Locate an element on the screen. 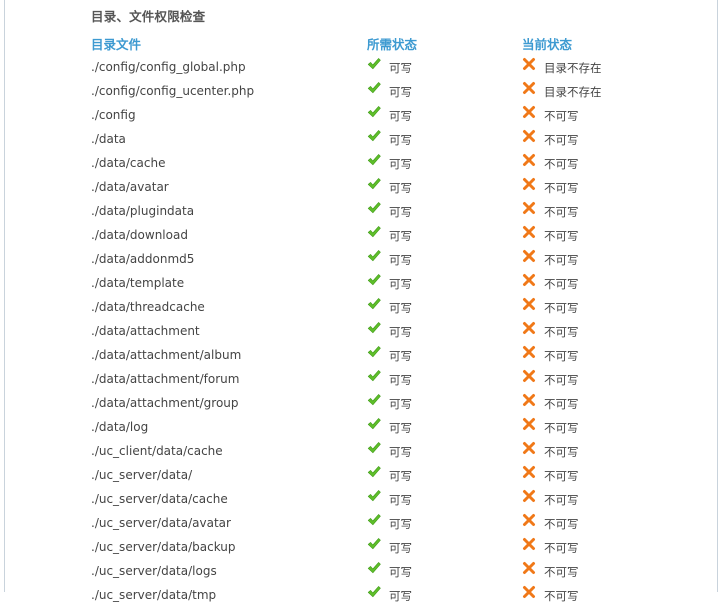 The height and width of the screenshot is (607, 721). header-path: 目录文件 is located at coordinates (116, 44).